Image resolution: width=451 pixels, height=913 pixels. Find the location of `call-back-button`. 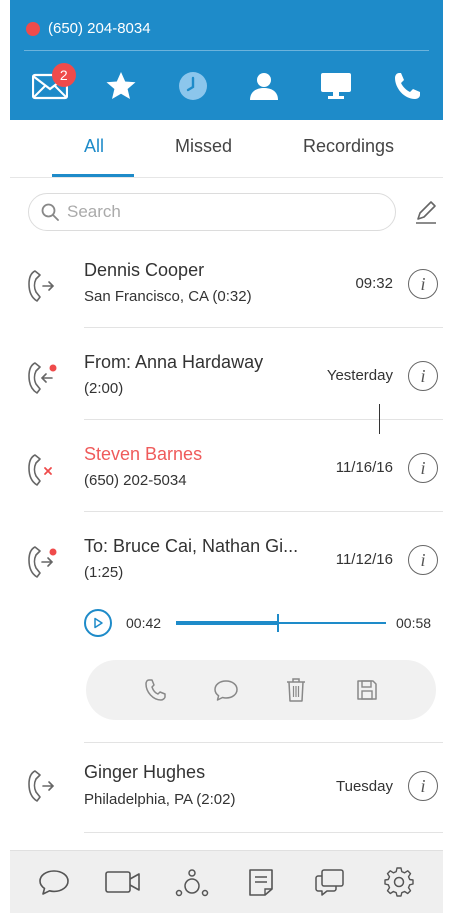

call-back-button is located at coordinates (155, 690).